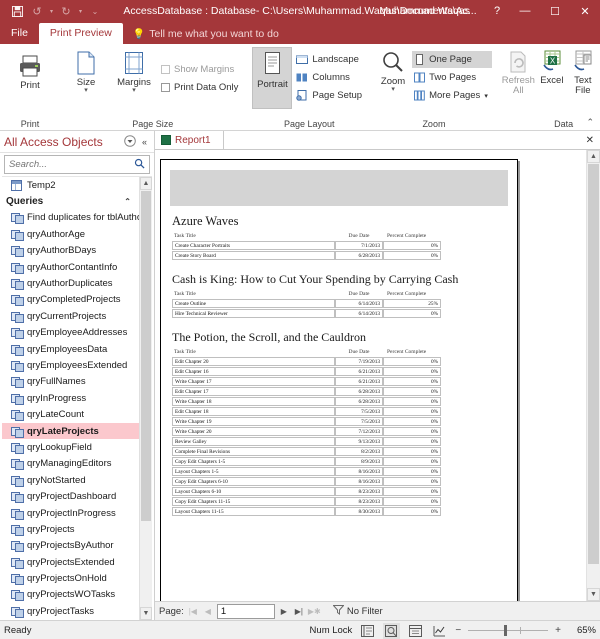  What do you see at coordinates (19, 33) in the screenshot?
I see `tab-file: File` at bounding box center [19, 33].